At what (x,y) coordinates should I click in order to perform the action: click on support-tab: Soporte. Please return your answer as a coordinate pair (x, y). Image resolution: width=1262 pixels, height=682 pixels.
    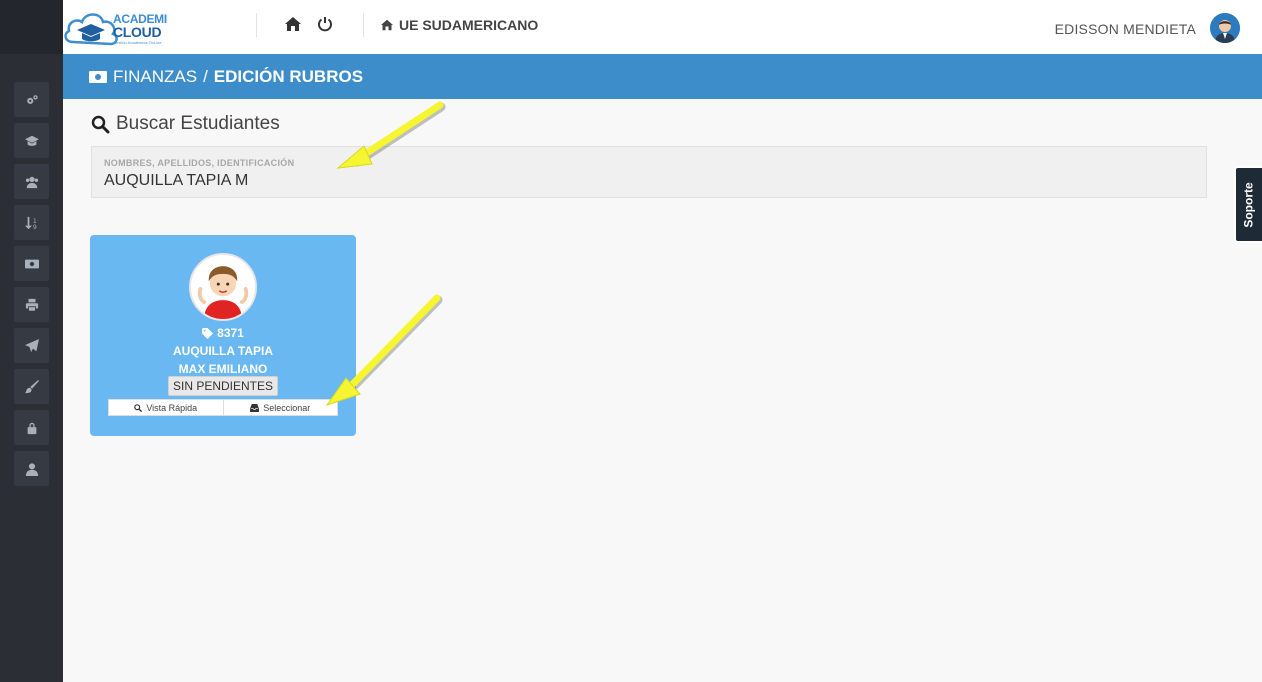
    Looking at the image, I should click on (1248, 204).